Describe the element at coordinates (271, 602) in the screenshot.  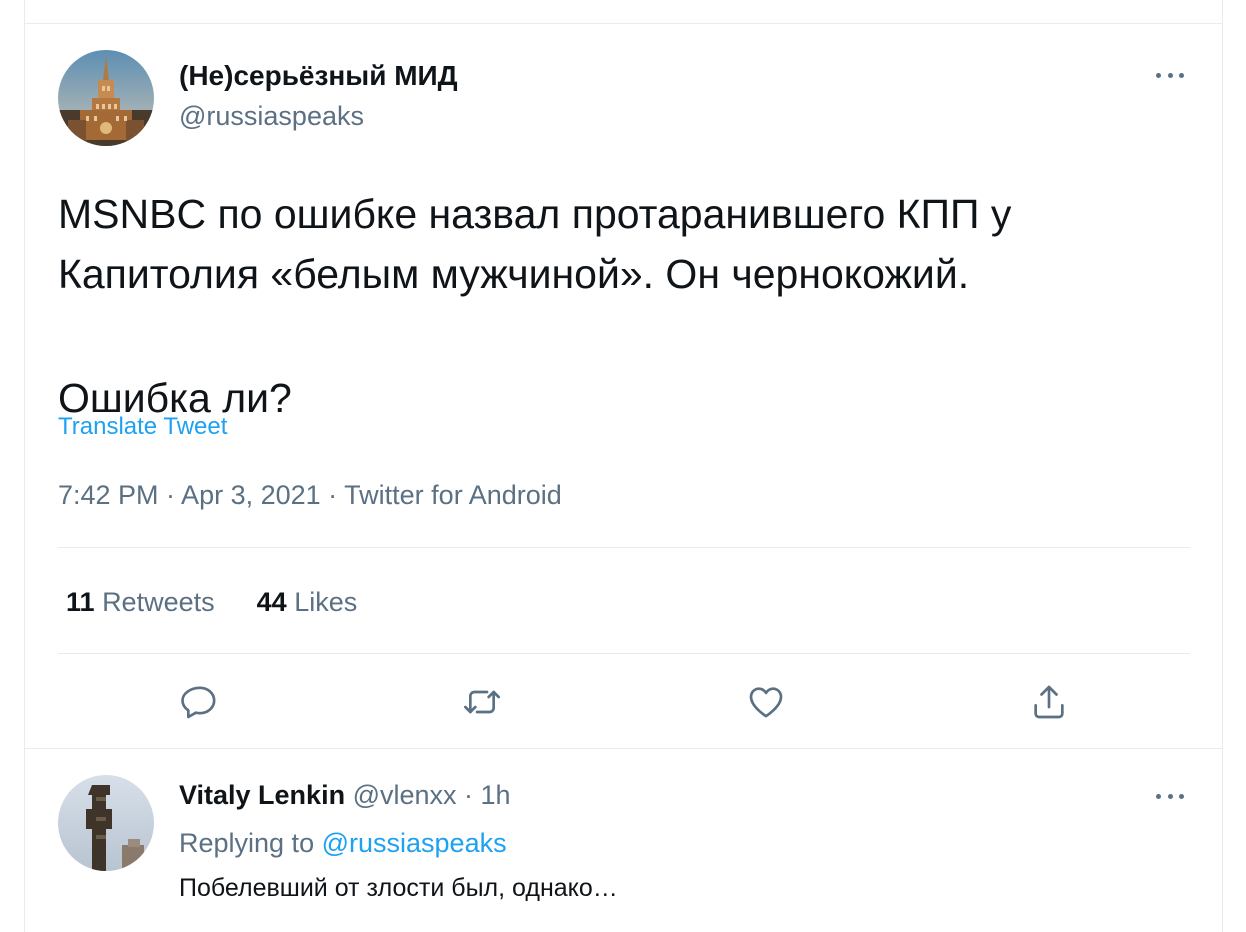
I see `likes-count: 44` at that location.